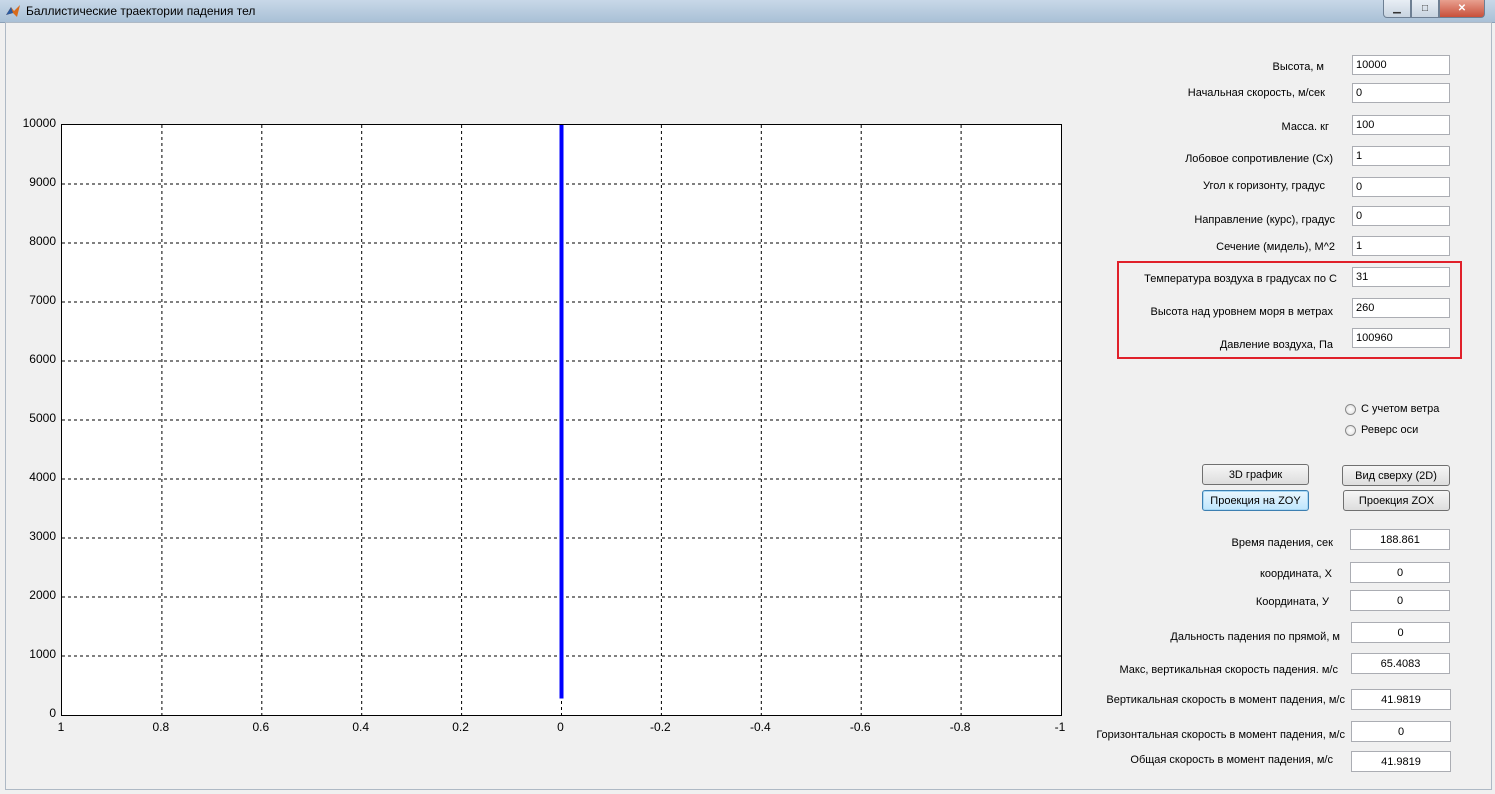 This screenshot has width=1495, height=794. I want to click on total-speed-value: 41.9819, so click(1401, 761).